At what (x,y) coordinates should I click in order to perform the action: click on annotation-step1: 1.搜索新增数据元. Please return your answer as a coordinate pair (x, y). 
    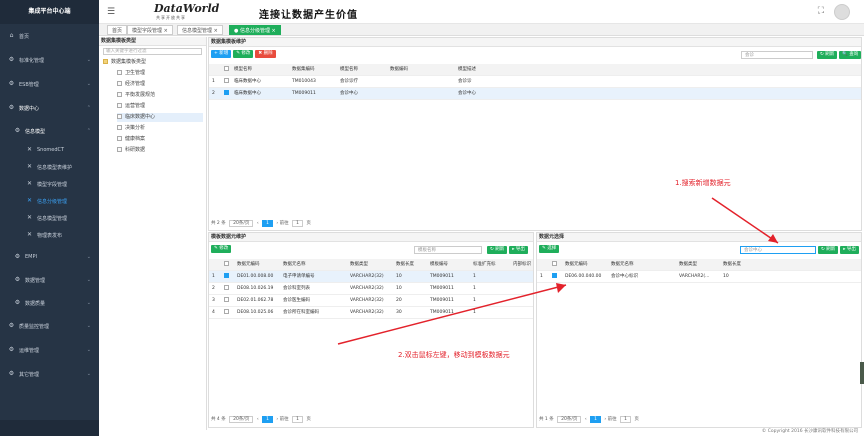
    Looking at the image, I should click on (703, 183).